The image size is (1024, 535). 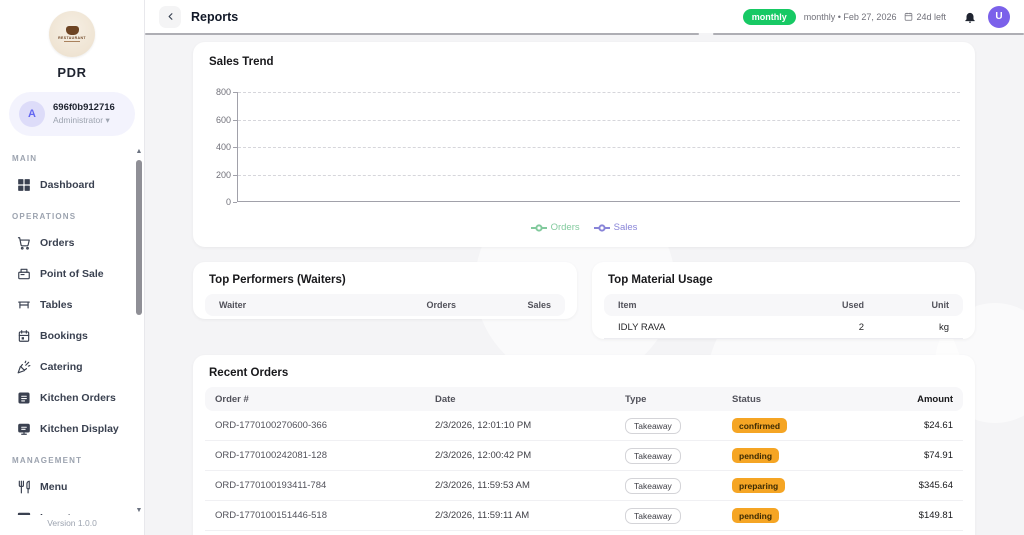 I want to click on column-header: Unit, so click(x=940, y=305).